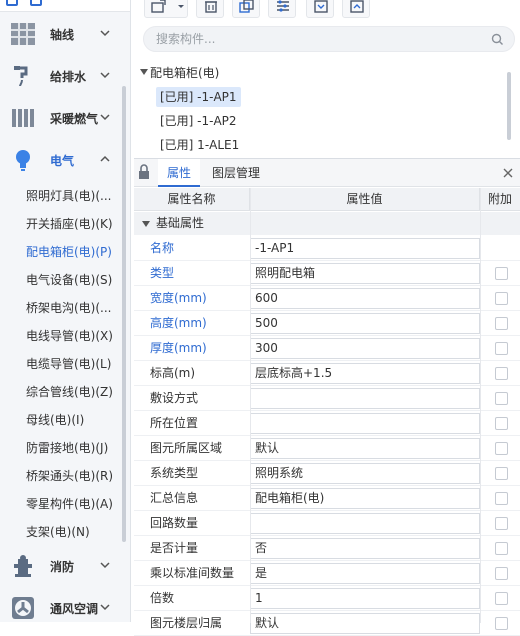 This screenshot has height=636, width=520. I want to click on tree-scrollbar, so click(509, 106).